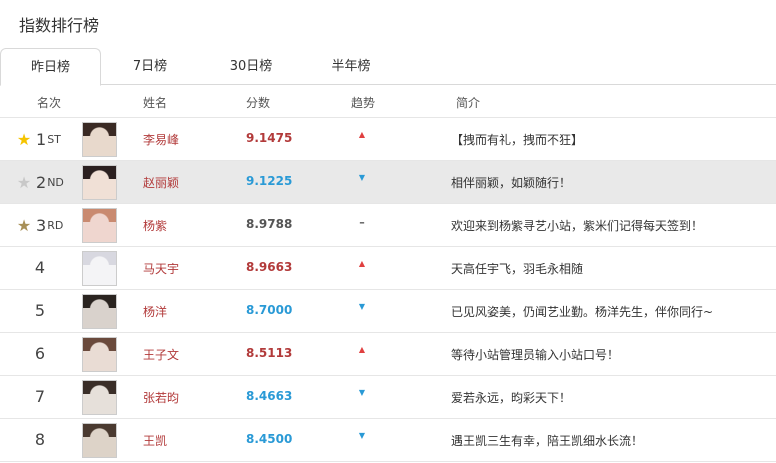  Describe the element at coordinates (251, 66) in the screenshot. I see `tab-30day: 30日榜` at that location.